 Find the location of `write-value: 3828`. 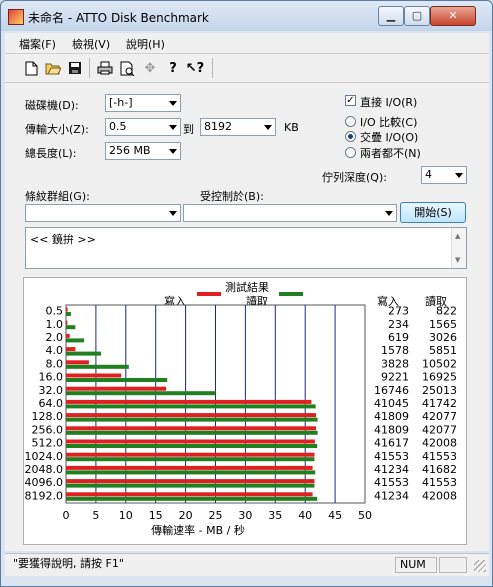

write-value: 3828 is located at coordinates (395, 363).